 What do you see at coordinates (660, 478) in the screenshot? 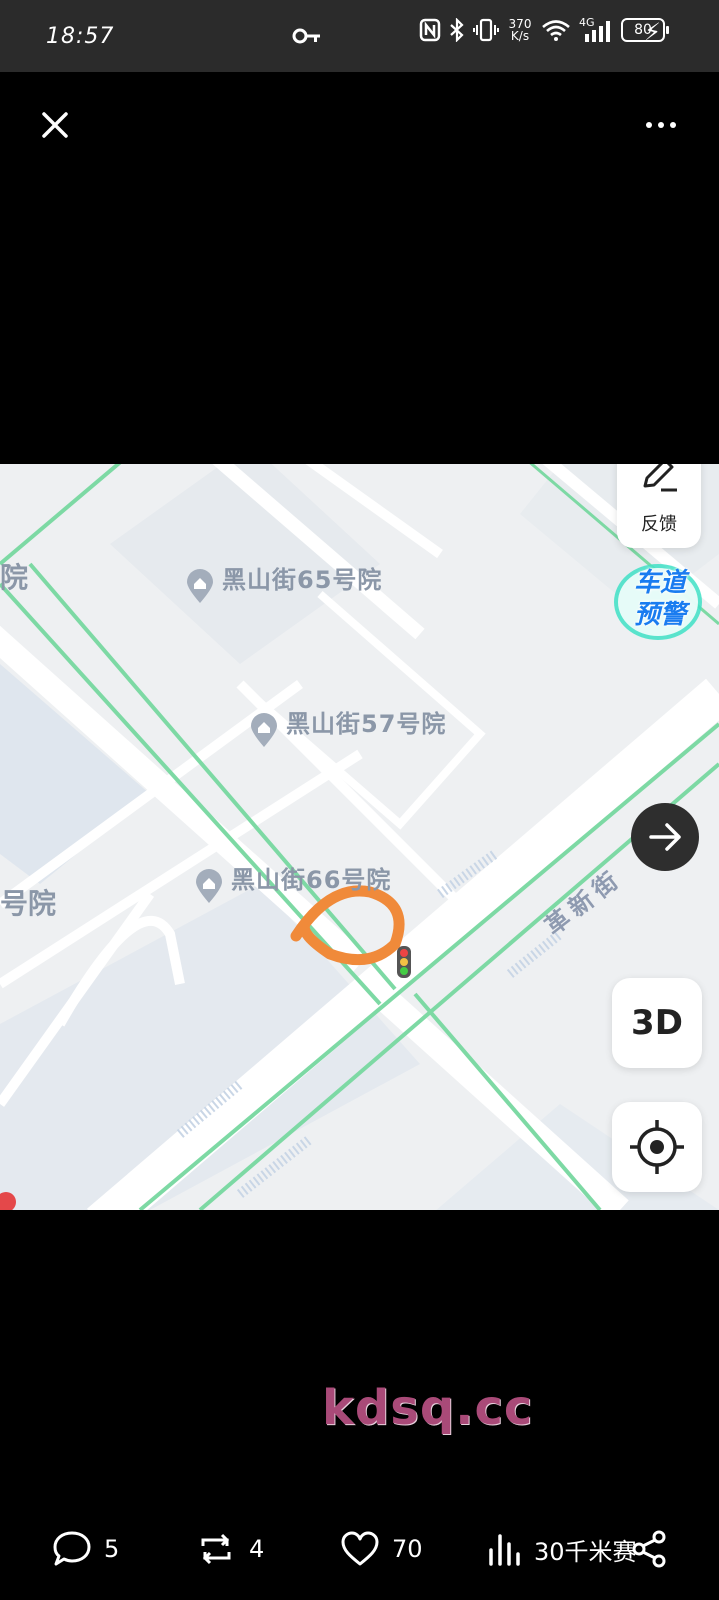
I see `edit-icon` at bounding box center [660, 478].